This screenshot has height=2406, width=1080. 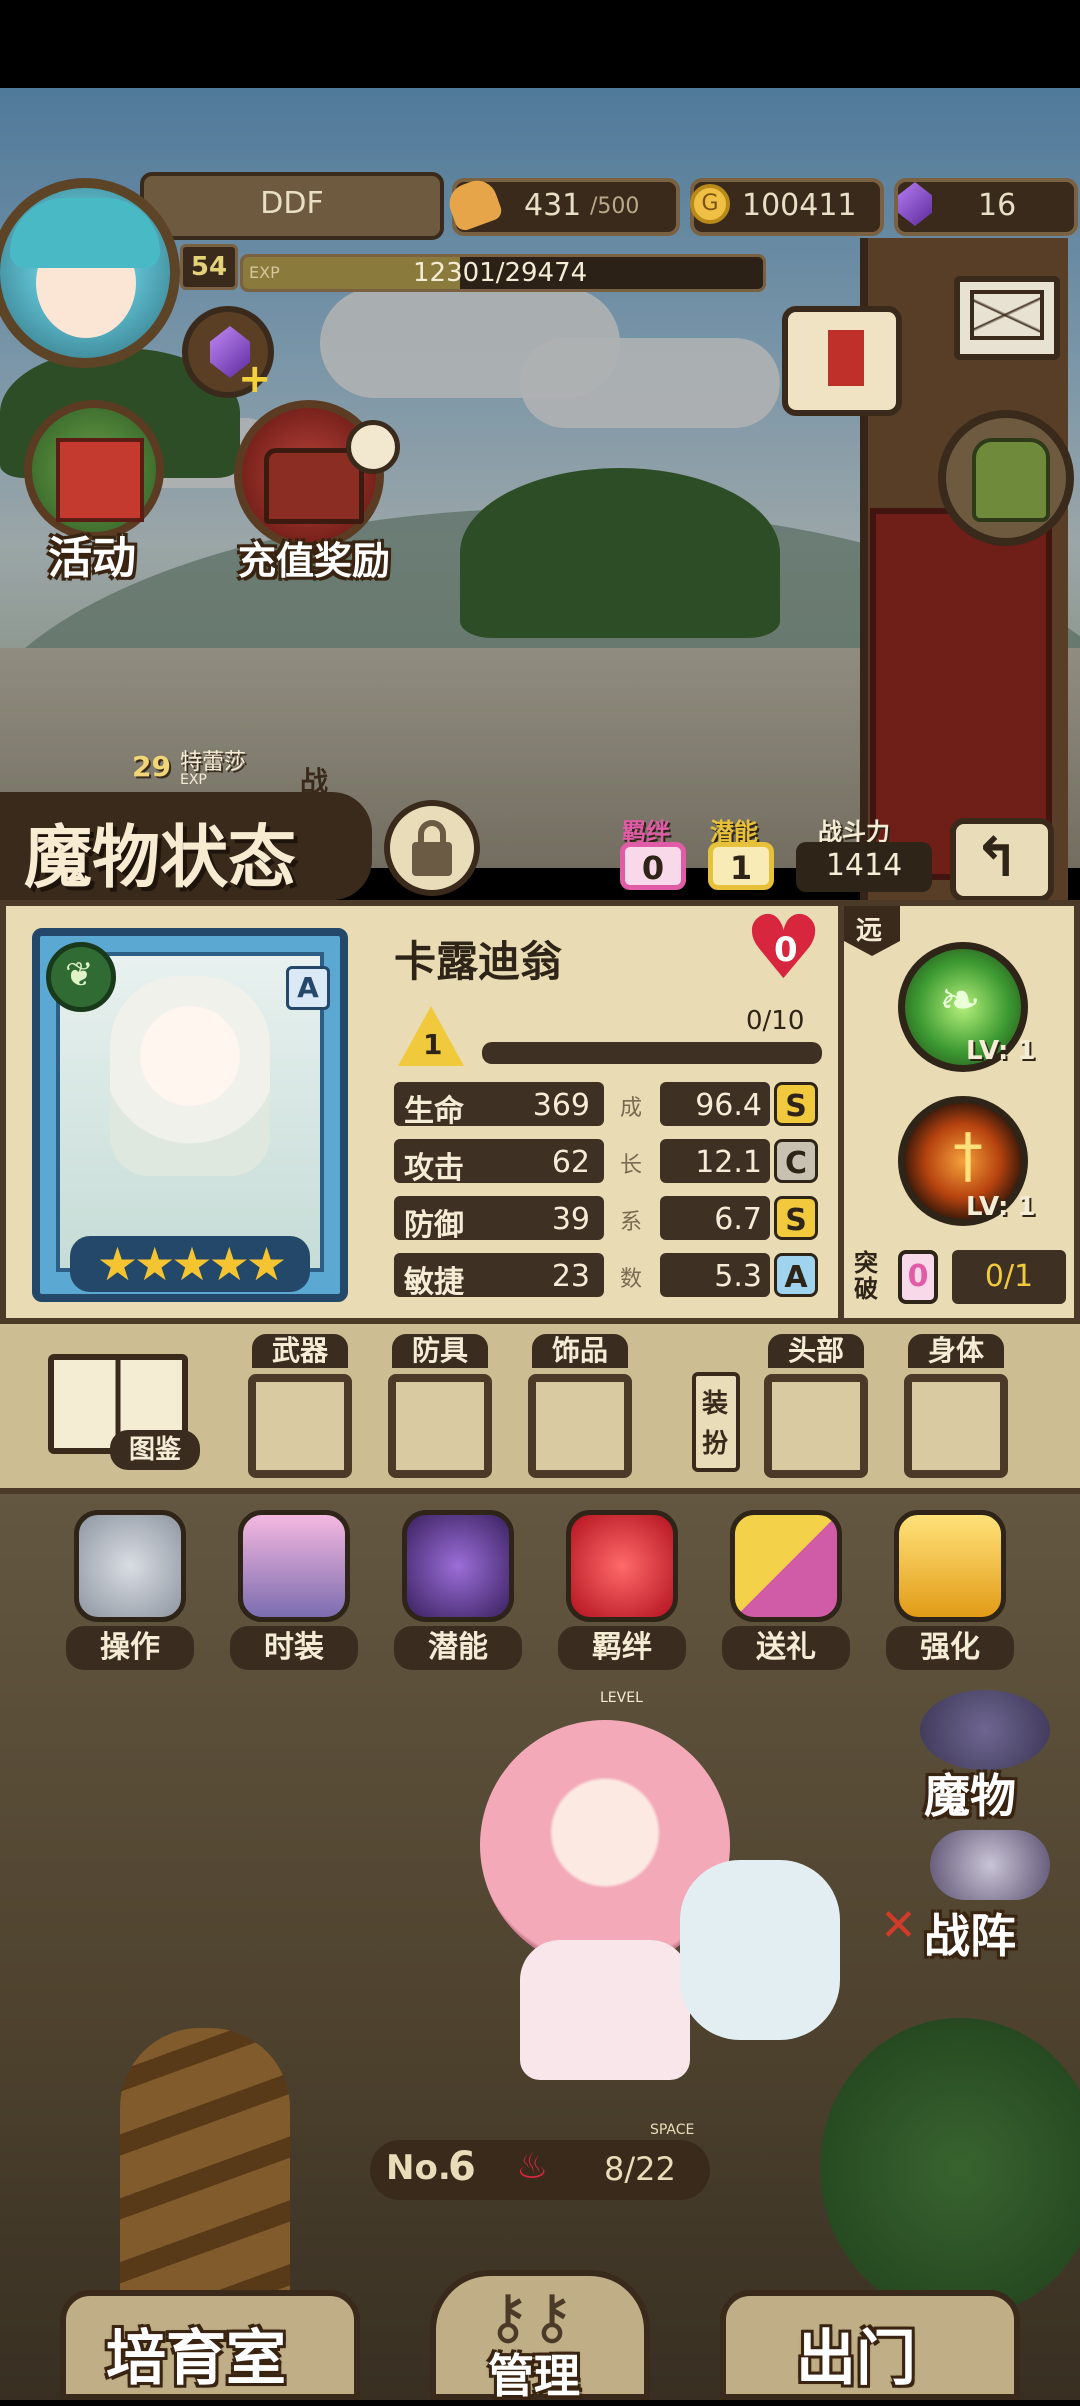 I want to click on activity-button: 活动, so click(x=94, y=492).